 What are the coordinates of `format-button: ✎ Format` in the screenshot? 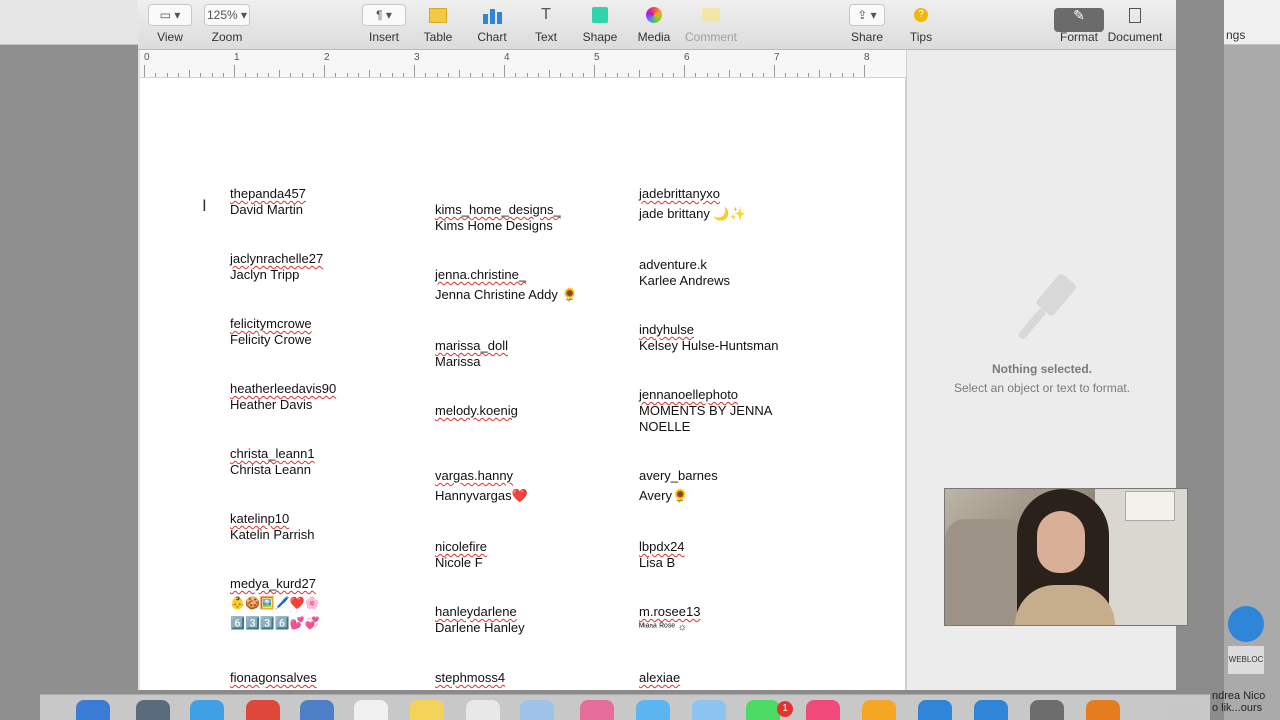 It's located at (1079, 24).